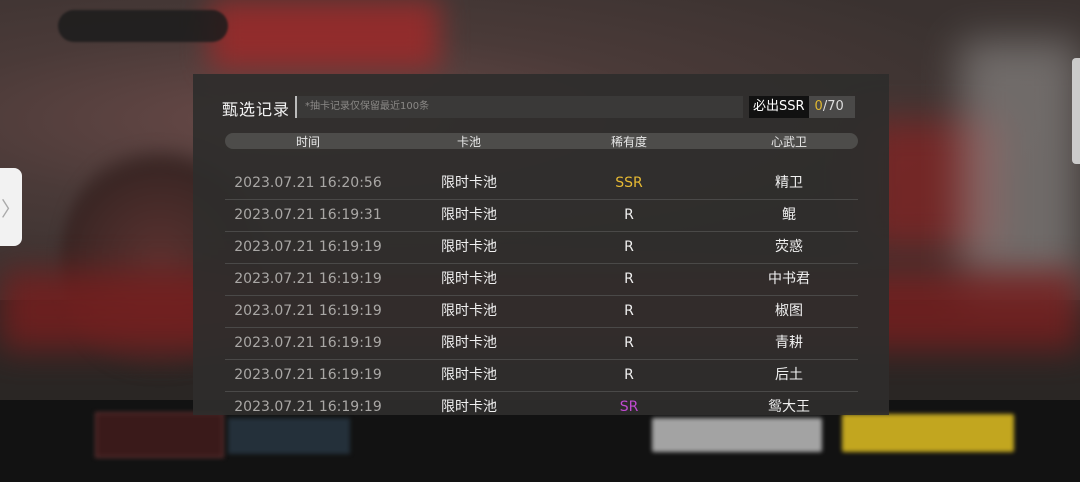 The width and height of the screenshot is (1080, 482). I want to click on guarantee-label: 必出SSR, so click(779, 107).